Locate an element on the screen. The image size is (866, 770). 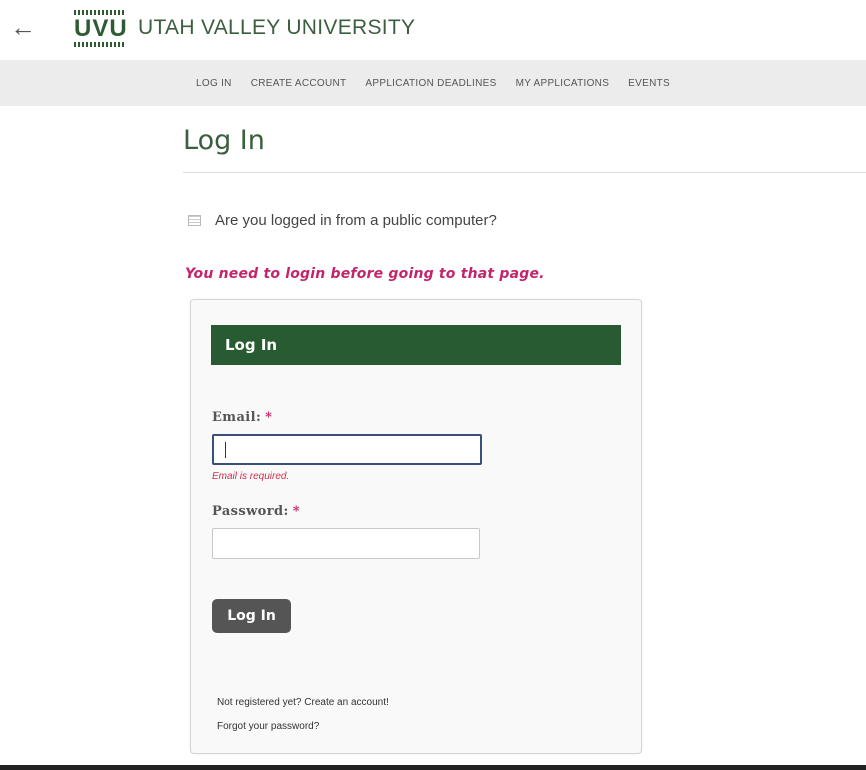
bottom-border is located at coordinates (433, 767).